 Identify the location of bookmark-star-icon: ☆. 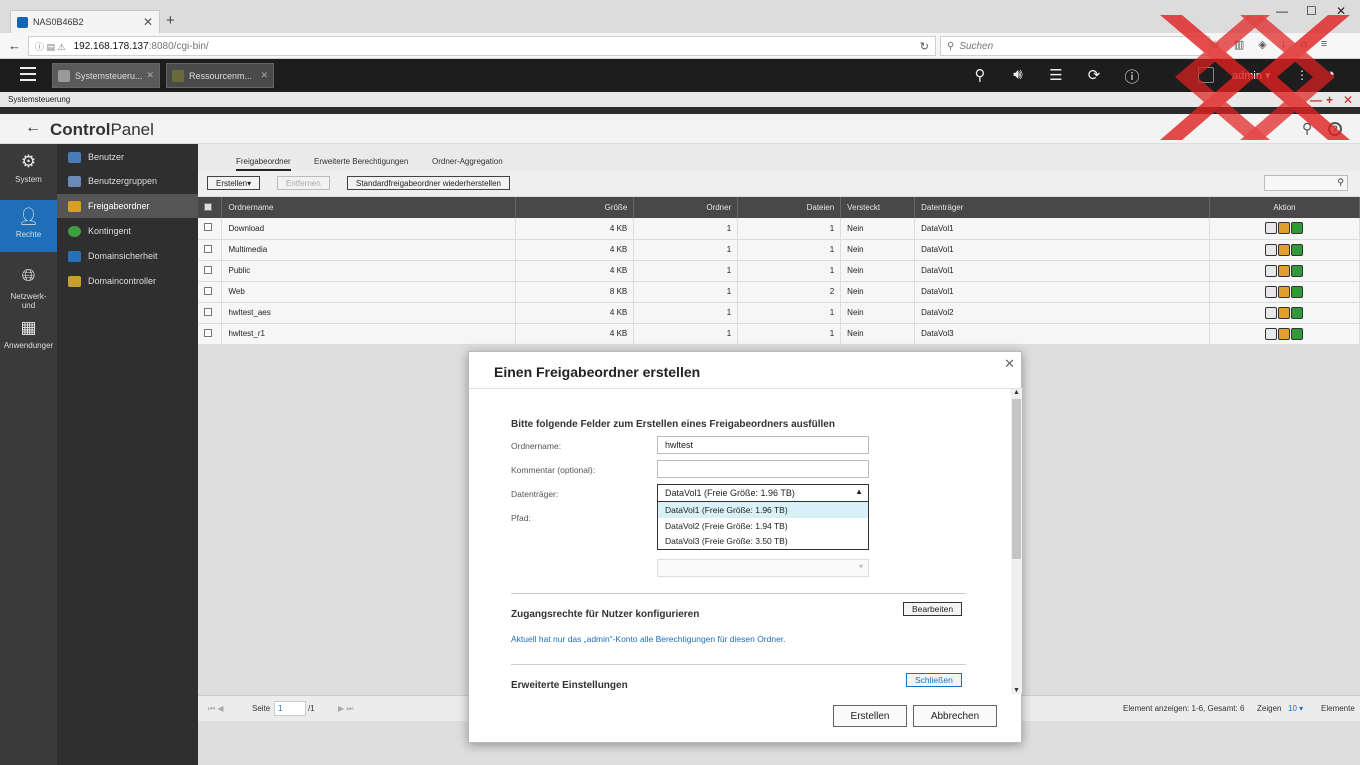
(1215, 44).